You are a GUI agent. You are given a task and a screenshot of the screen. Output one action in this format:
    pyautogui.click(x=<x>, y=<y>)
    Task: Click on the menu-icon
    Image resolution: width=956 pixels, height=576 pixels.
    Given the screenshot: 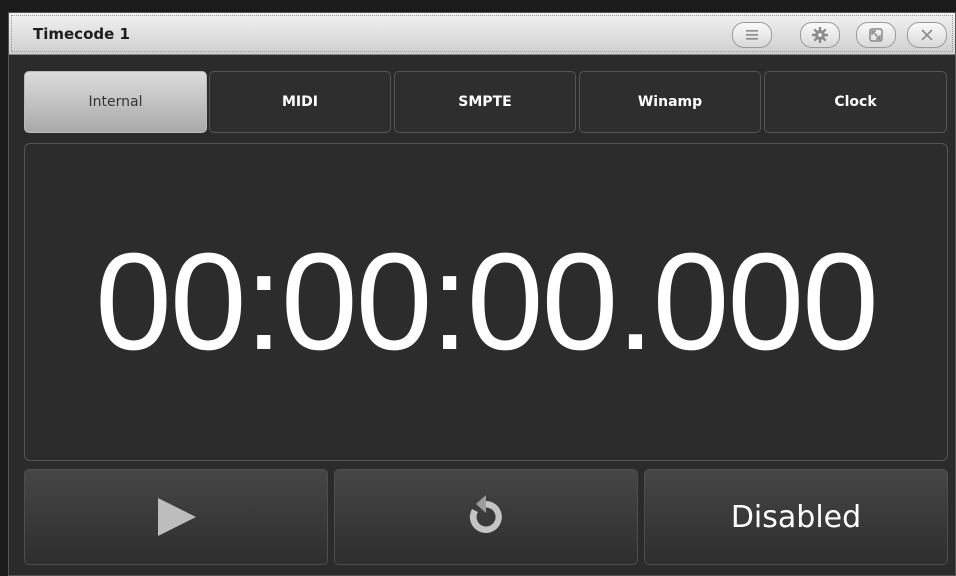 What is the action you would take?
    pyautogui.click(x=752, y=35)
    